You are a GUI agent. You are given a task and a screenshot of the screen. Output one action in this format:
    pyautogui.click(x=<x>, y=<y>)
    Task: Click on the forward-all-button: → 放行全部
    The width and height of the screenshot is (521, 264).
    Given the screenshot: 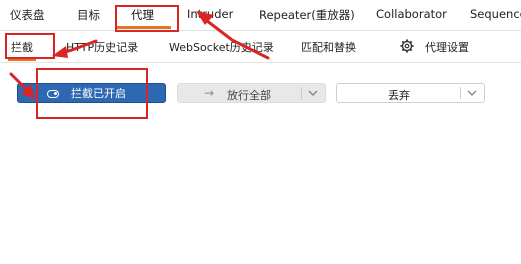 What is the action you would take?
    pyautogui.click(x=251, y=93)
    